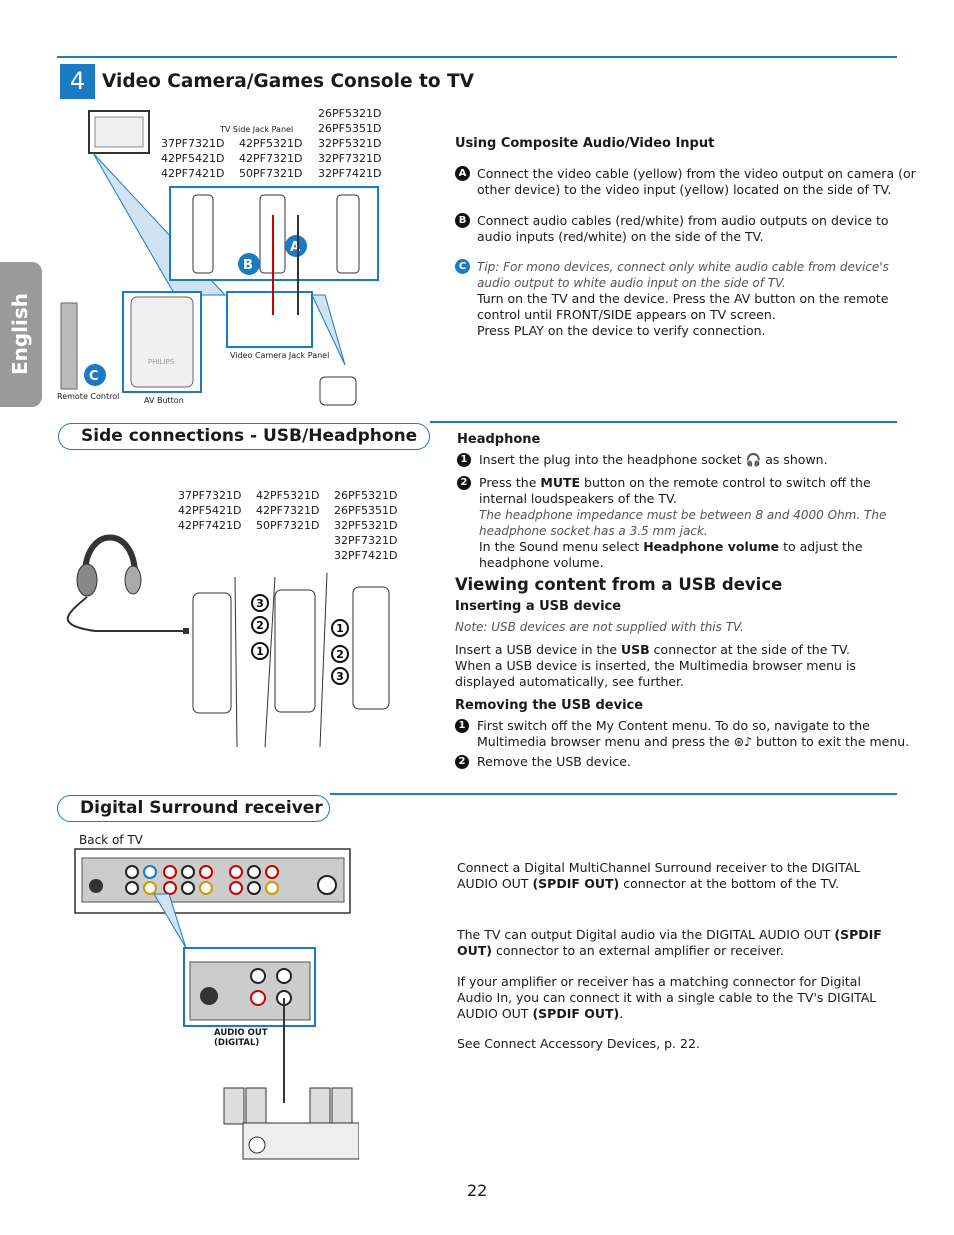 This screenshot has height=1235, width=954. Describe the element at coordinates (559, 546) in the screenshot. I see `step-text: In the Sound menu select` at that location.